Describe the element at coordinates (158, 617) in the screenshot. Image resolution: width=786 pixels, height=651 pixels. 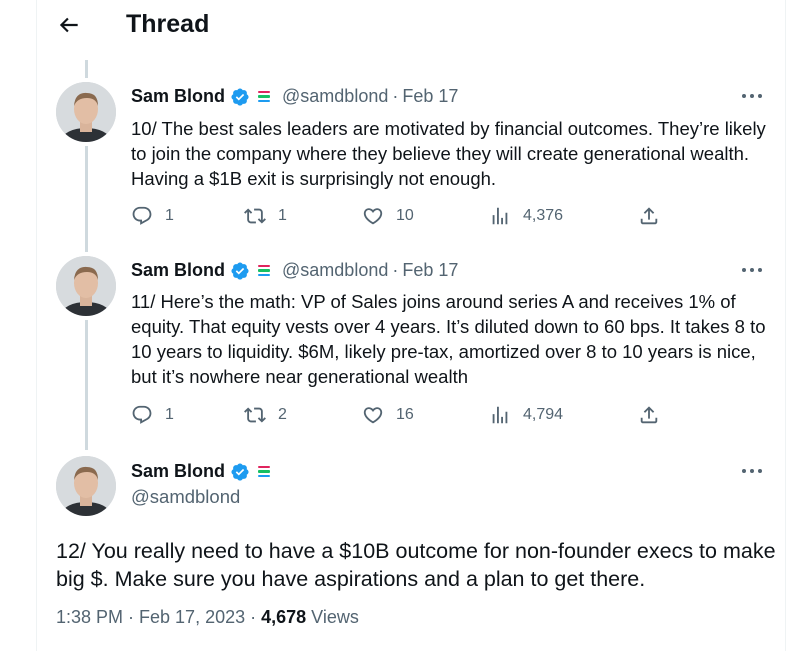
I see `timestamp: 1:38 PM · Feb 17, 2023 ·` at that location.